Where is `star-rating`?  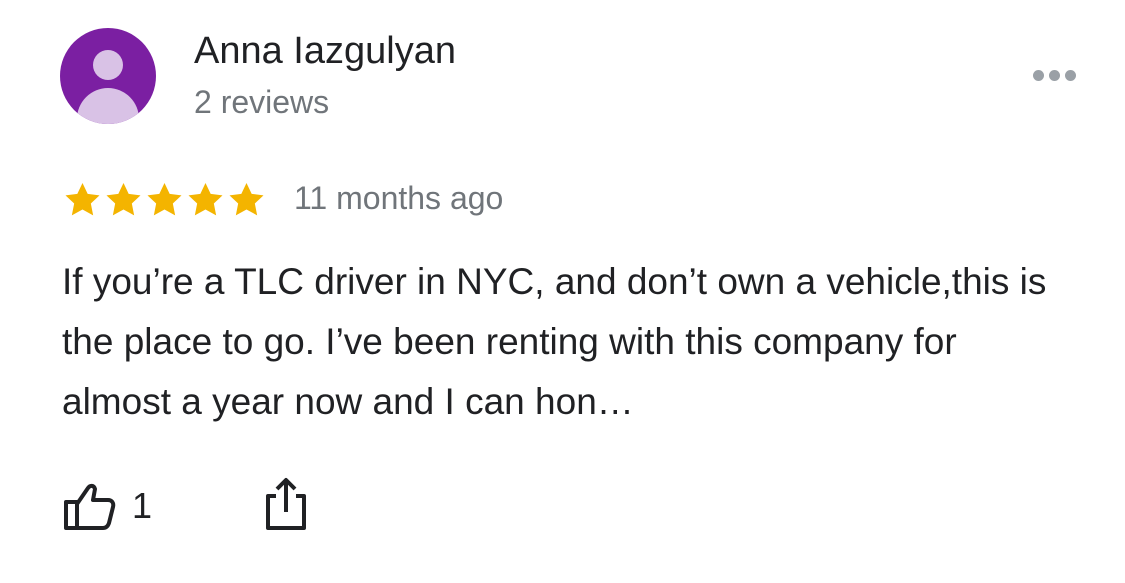
star-rating is located at coordinates (164, 200).